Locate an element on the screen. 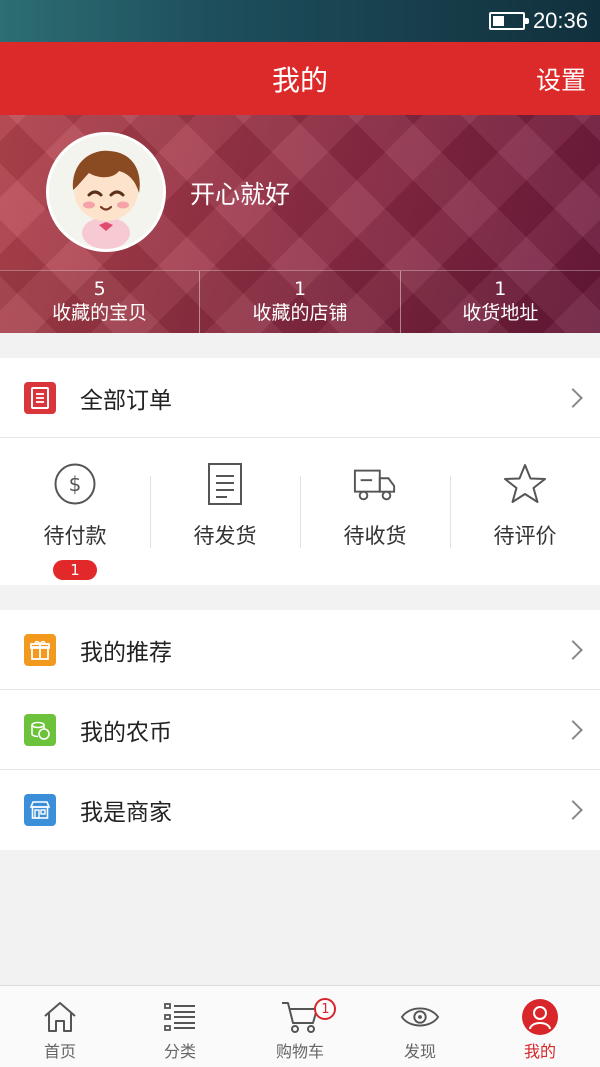 The image size is (600, 1067). menu-item-merchant: 我是商家 is located at coordinates (300, 810).